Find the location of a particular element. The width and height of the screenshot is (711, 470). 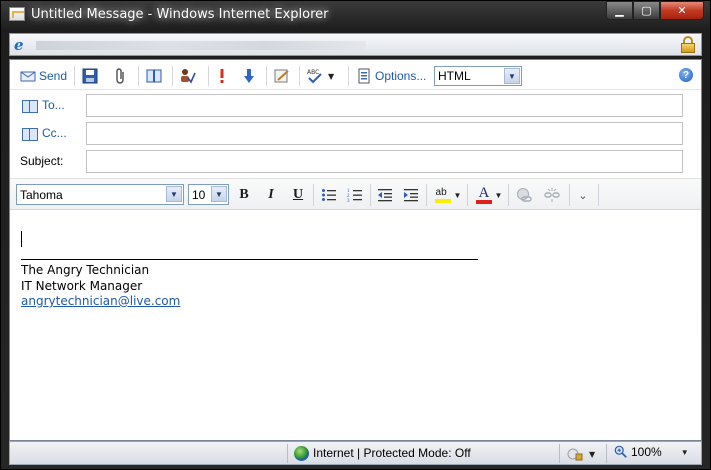

remove-link-button is located at coordinates (552, 195).